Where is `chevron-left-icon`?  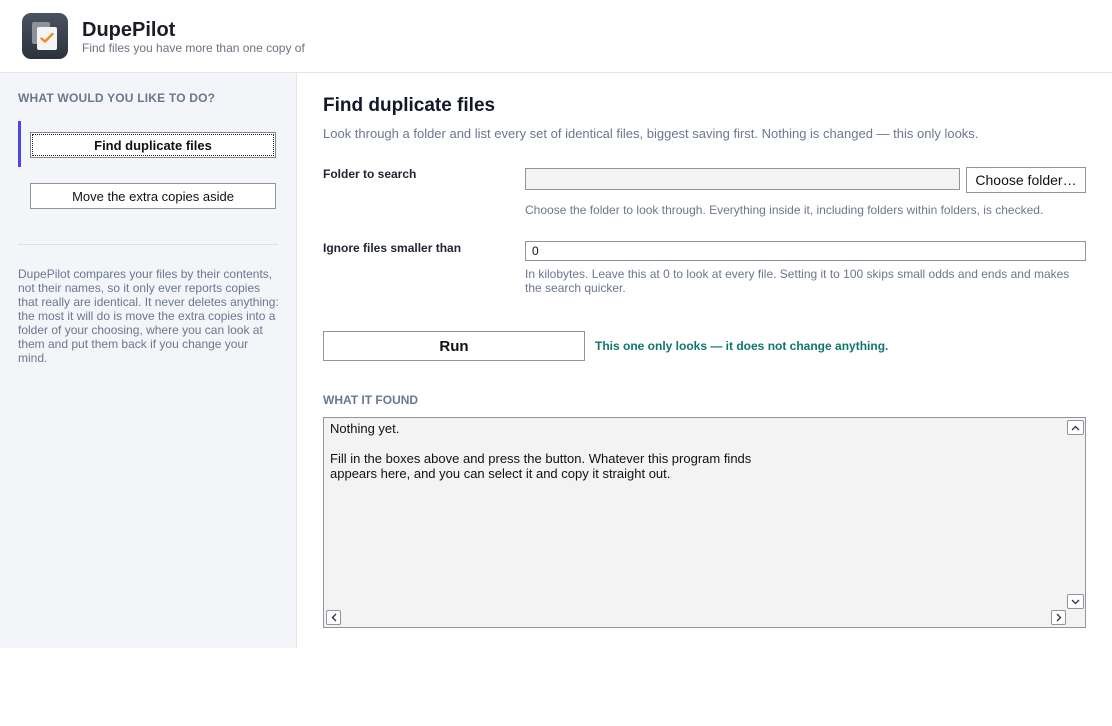
chevron-left-icon is located at coordinates (333, 617).